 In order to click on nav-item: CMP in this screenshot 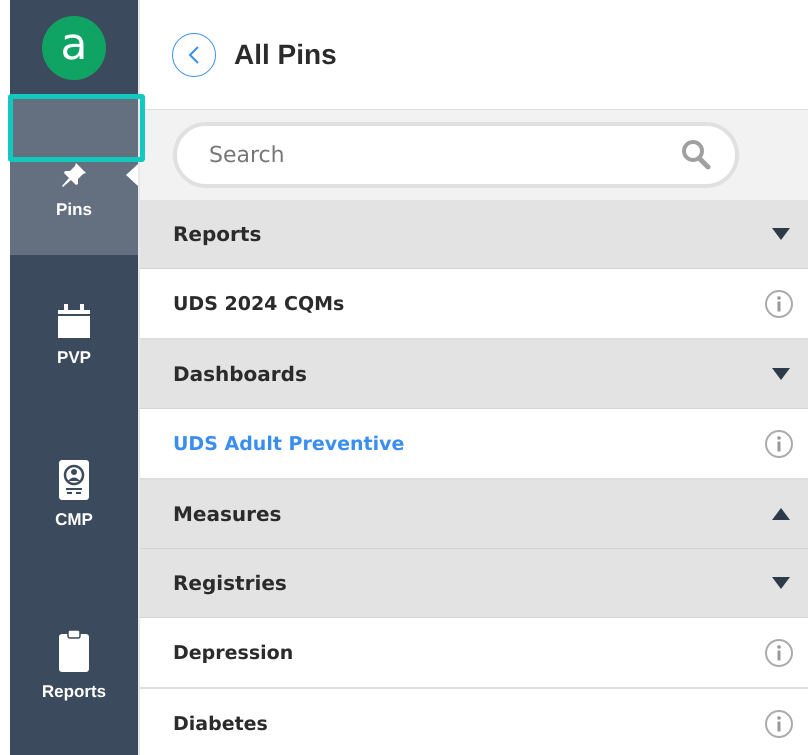, I will do `click(74, 495)`.